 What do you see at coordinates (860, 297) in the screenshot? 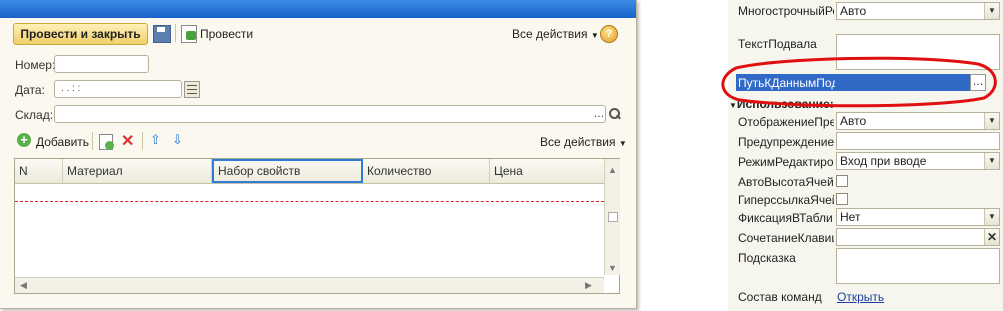
I see `commands-open-link: Открыть` at bounding box center [860, 297].